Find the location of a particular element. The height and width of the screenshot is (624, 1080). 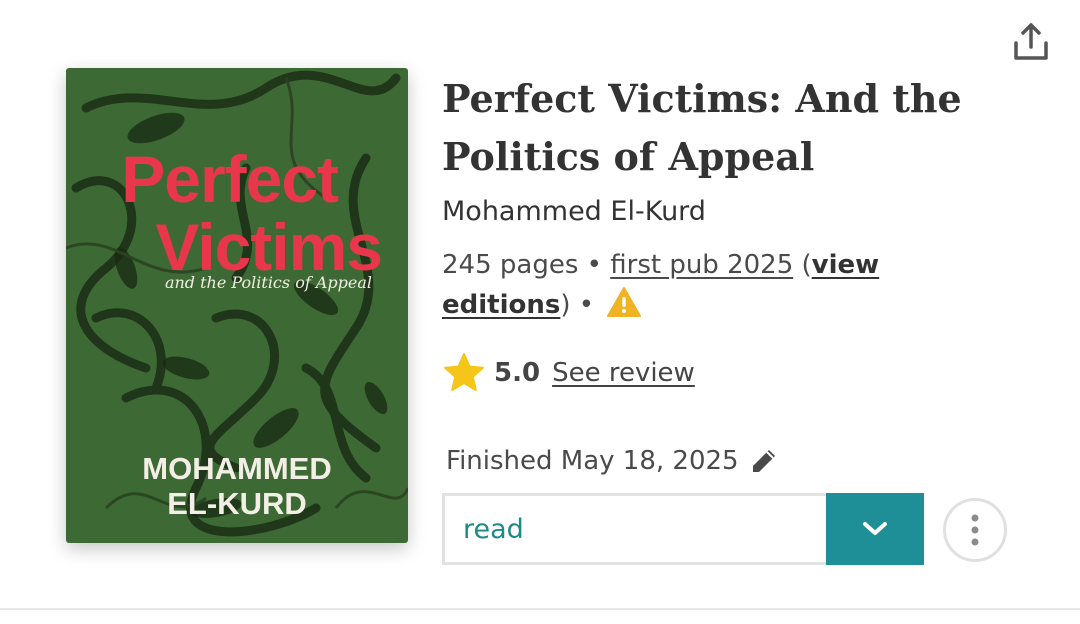

share-button is located at coordinates (1031, 41).